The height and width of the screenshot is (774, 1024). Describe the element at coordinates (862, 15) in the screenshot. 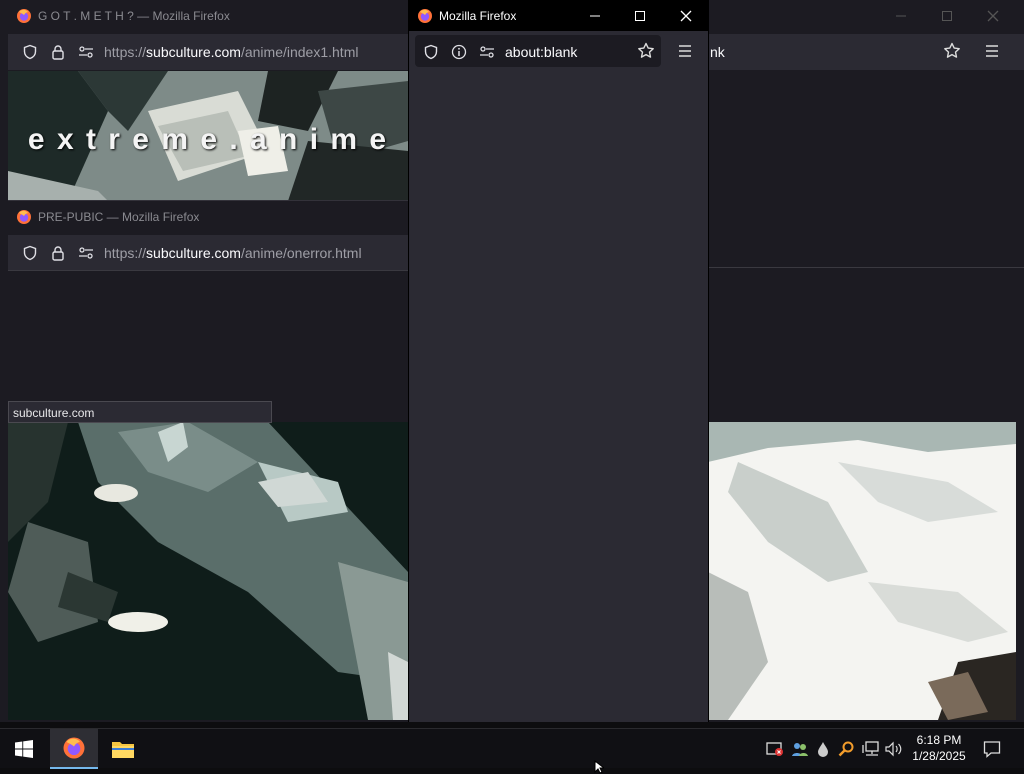

I see `titlebar` at that location.